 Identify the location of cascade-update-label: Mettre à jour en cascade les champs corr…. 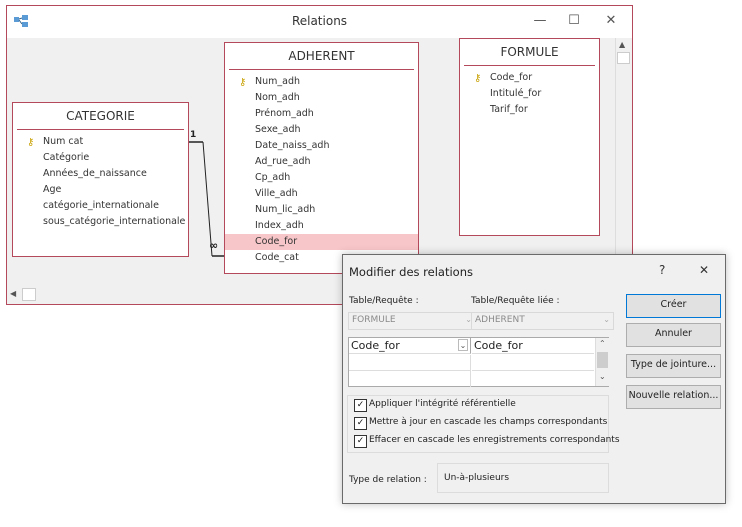
(488, 422).